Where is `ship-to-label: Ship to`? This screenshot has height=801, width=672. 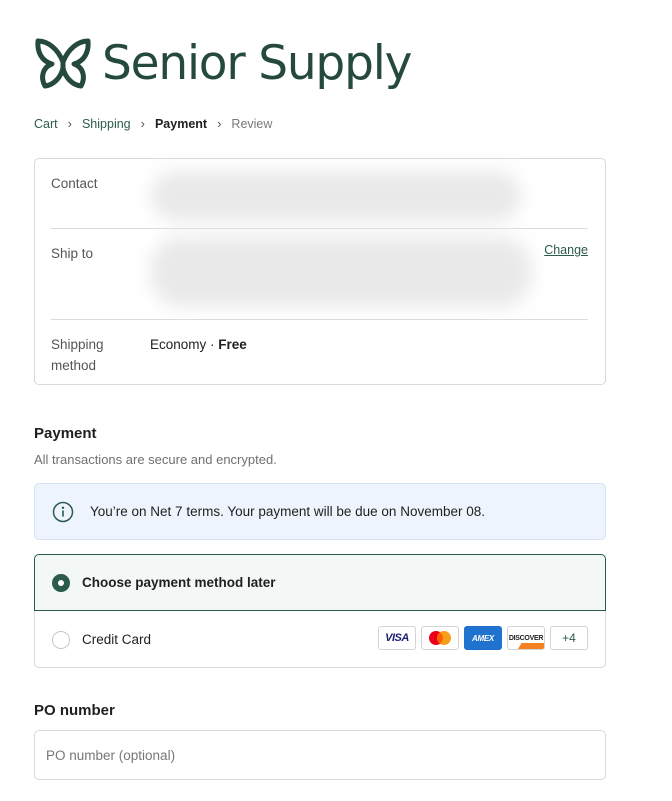 ship-to-label: Ship to is located at coordinates (72, 253).